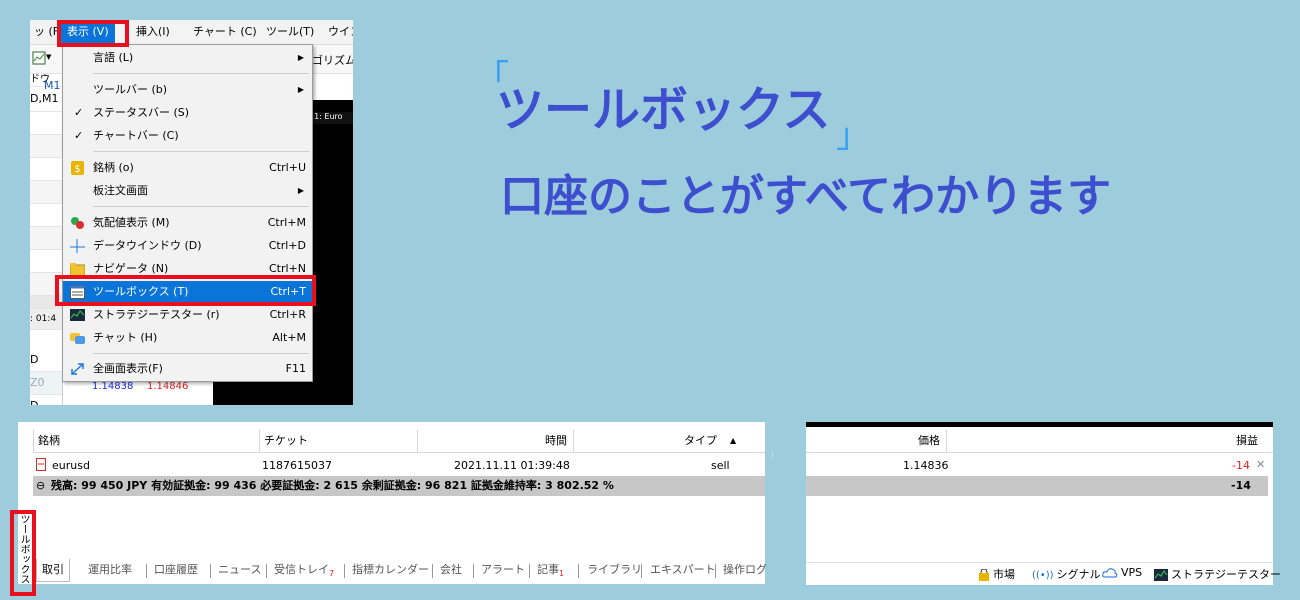 Image resolution: width=1300 pixels, height=600 pixels. Describe the element at coordinates (77, 246) in the screenshot. I see `data-window-icon` at that location.